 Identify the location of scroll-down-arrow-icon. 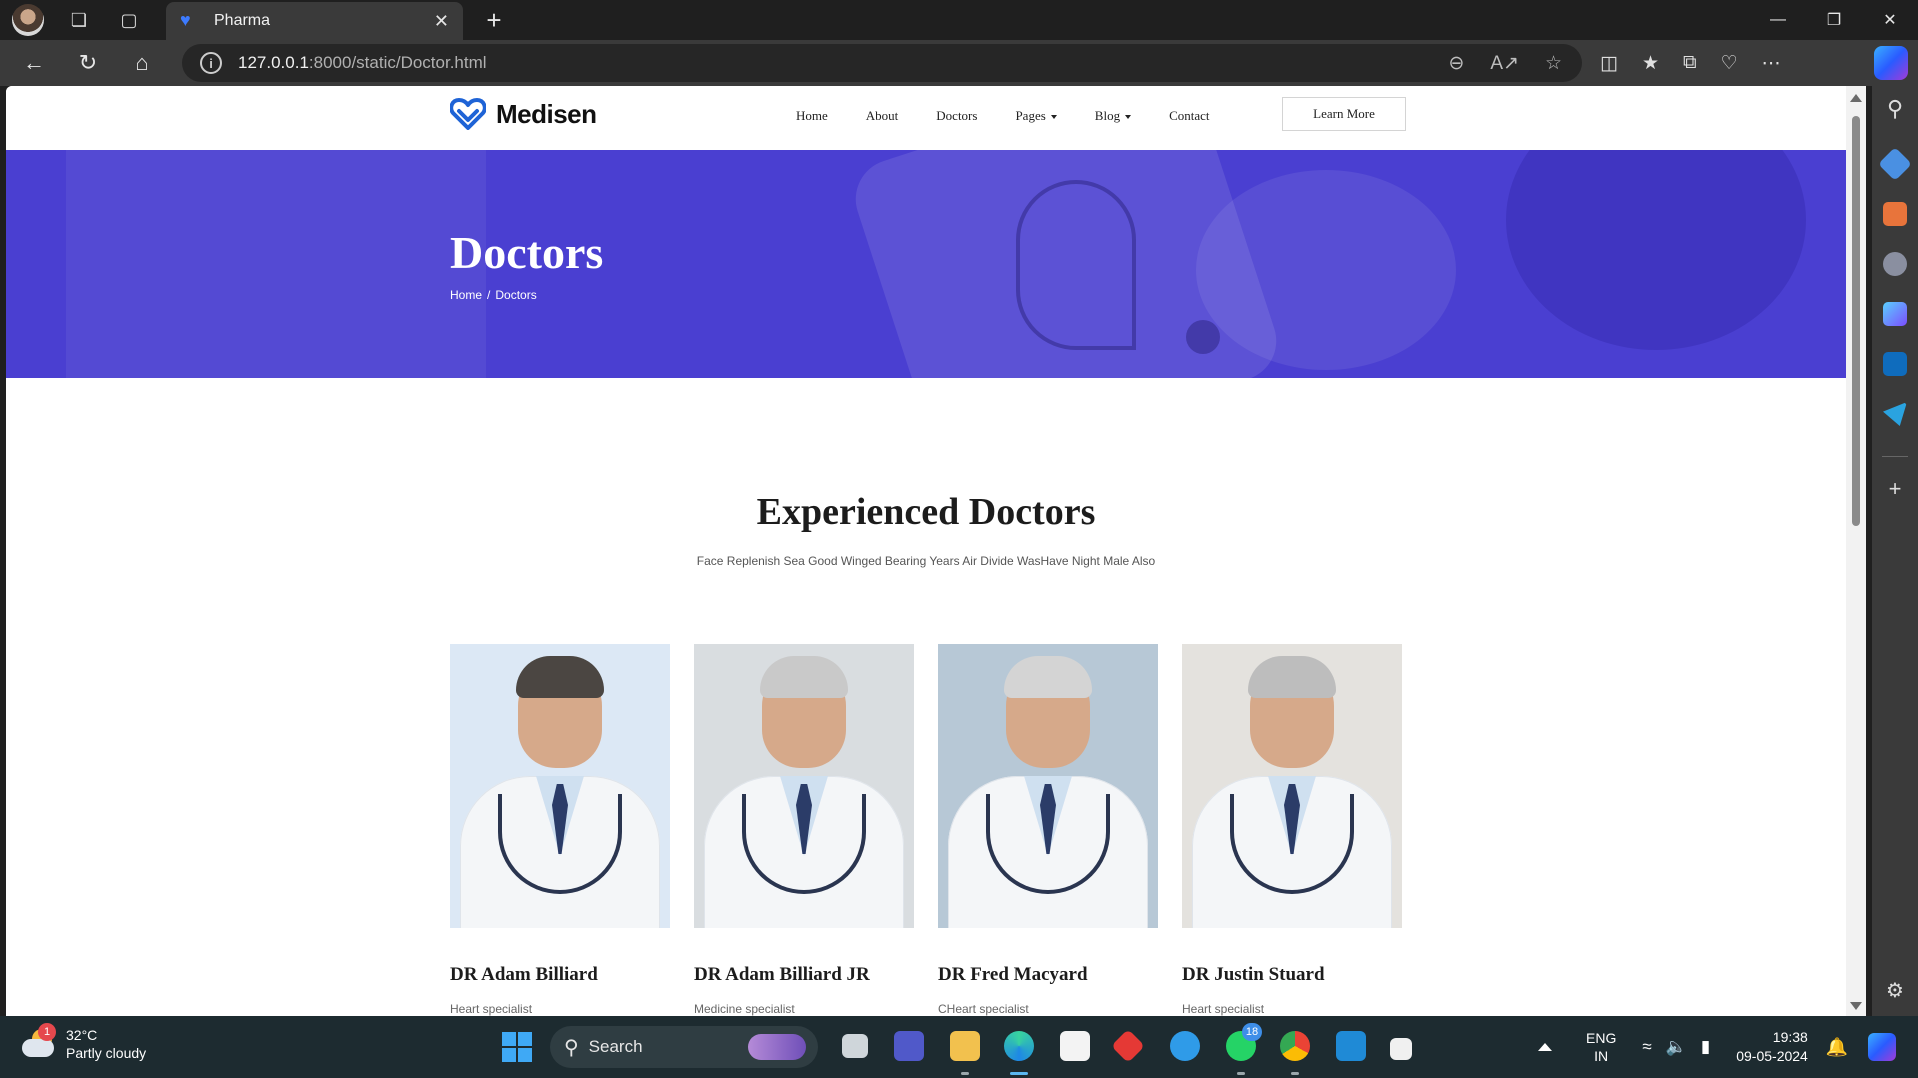
(1856, 1006).